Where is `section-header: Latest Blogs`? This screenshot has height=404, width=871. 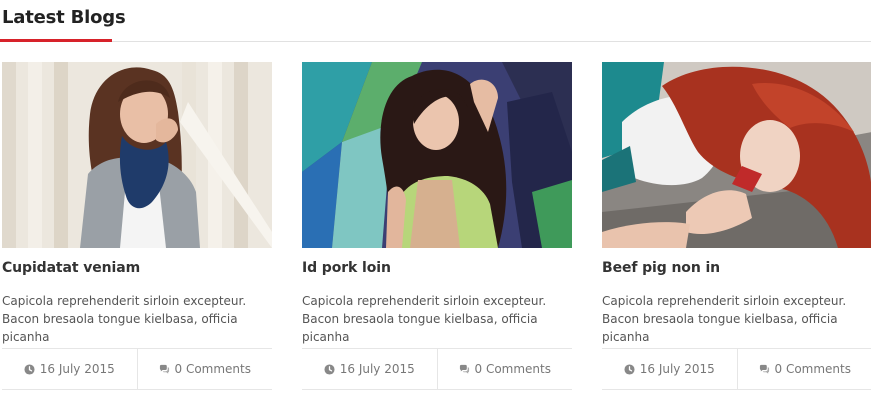 section-header: Latest Blogs is located at coordinates (435, 21).